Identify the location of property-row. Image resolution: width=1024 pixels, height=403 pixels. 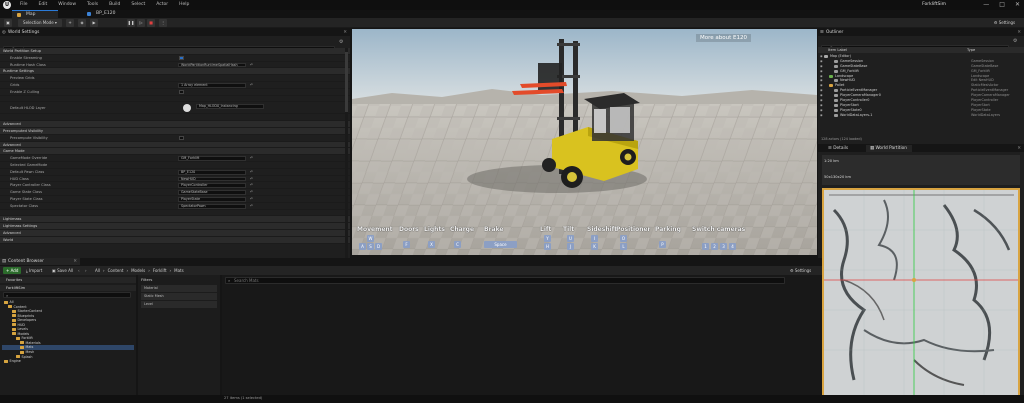
(175, 99).